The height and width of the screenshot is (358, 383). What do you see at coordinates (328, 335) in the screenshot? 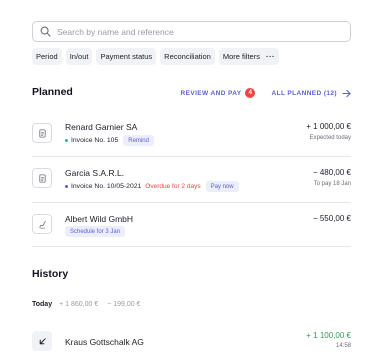
I see `transaction-amount: + 1 100,00 €` at bounding box center [328, 335].